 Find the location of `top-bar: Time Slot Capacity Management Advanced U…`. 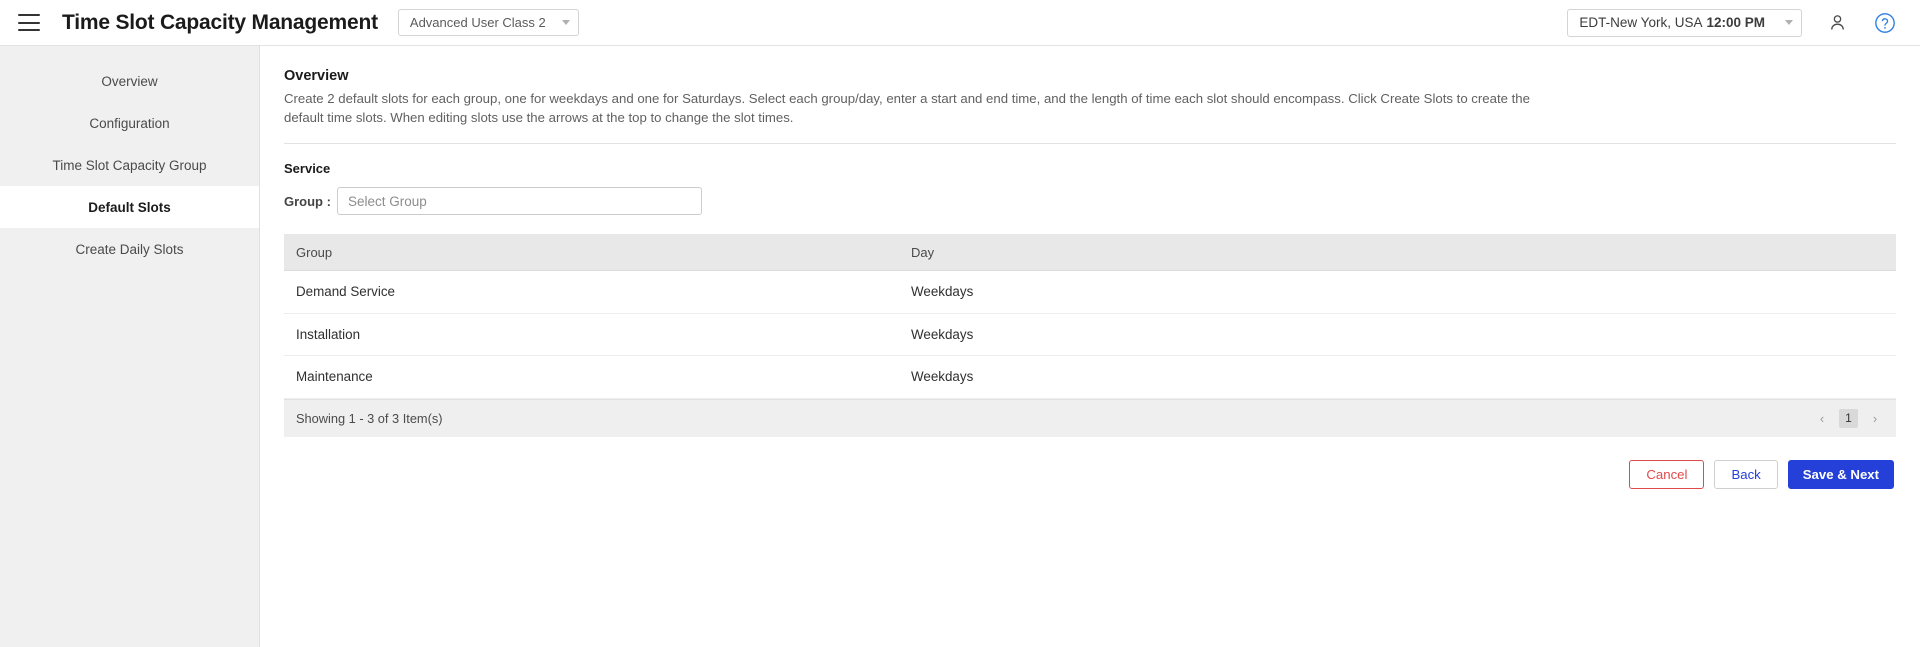

top-bar: Time Slot Capacity Management Advanced U… is located at coordinates (960, 23).